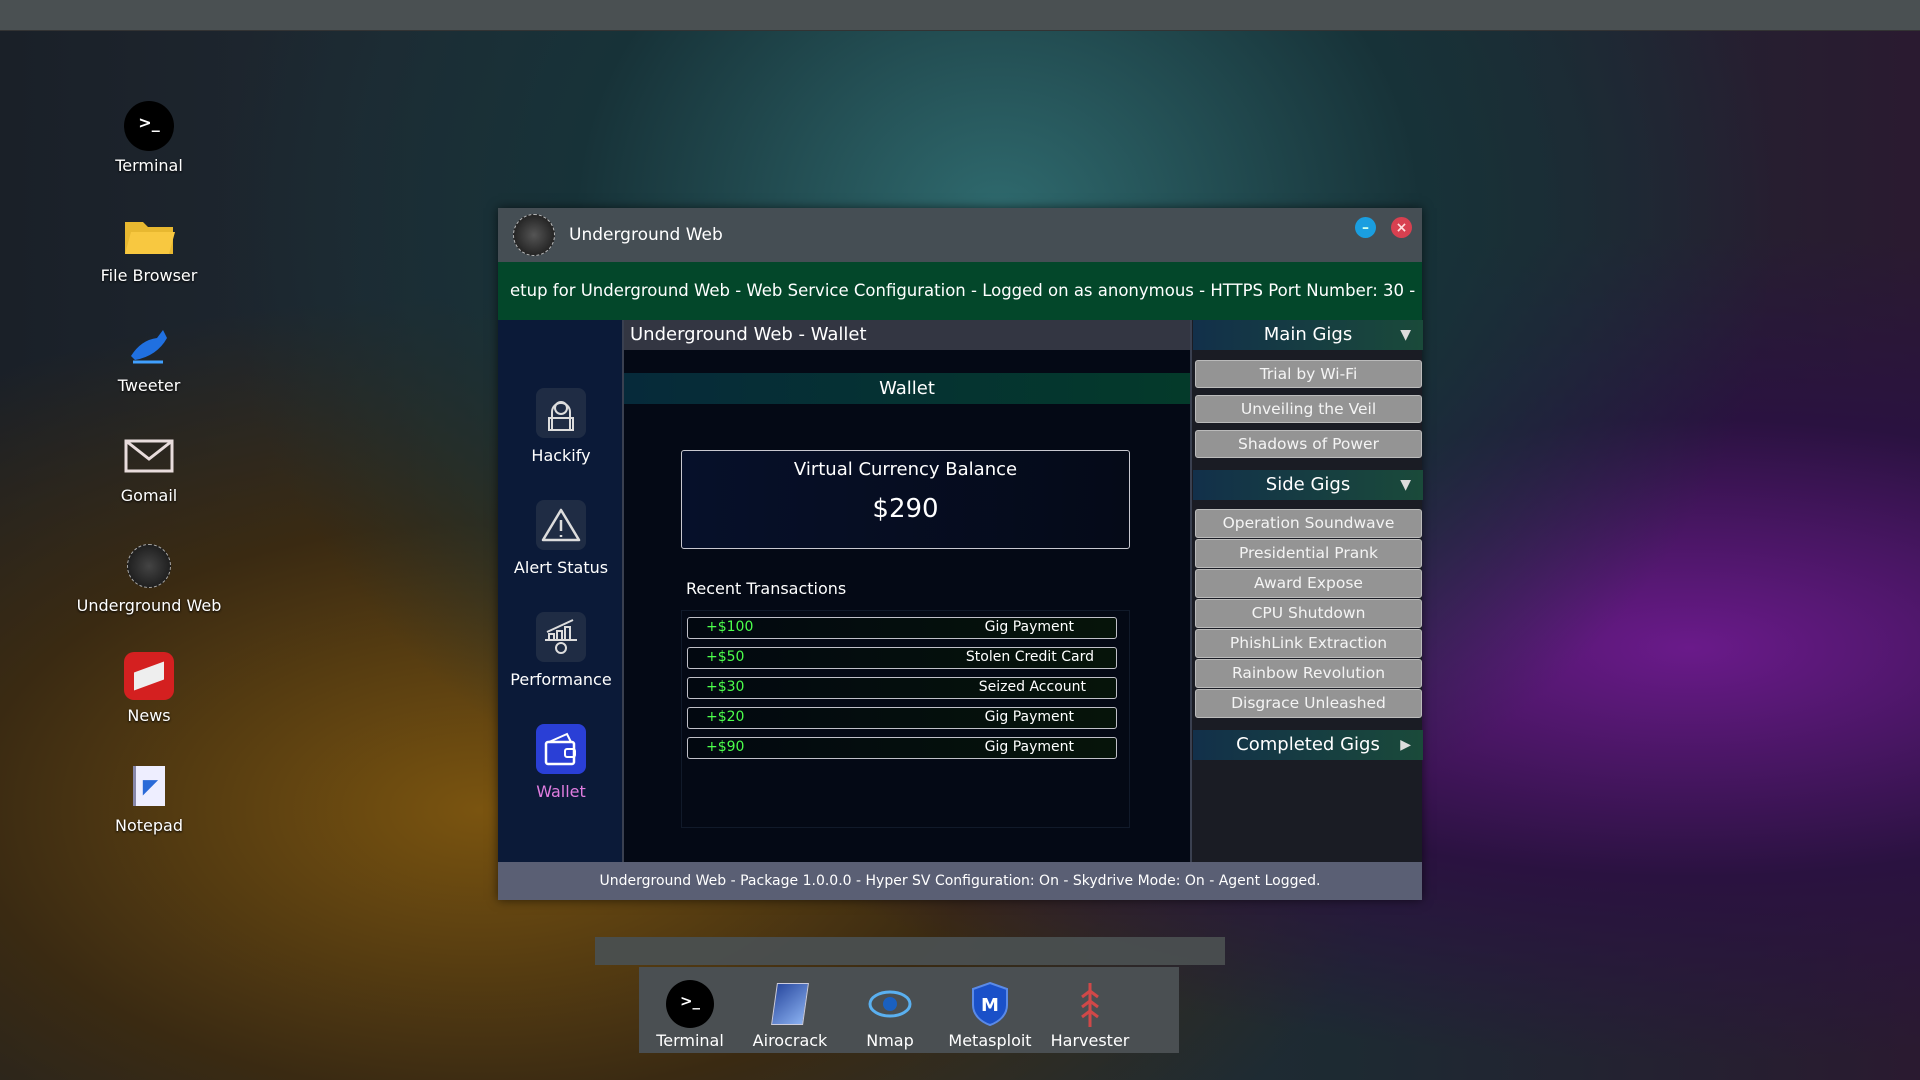  Describe the element at coordinates (149, 165) in the screenshot. I see `desktop-icon-label: Terminal` at that location.